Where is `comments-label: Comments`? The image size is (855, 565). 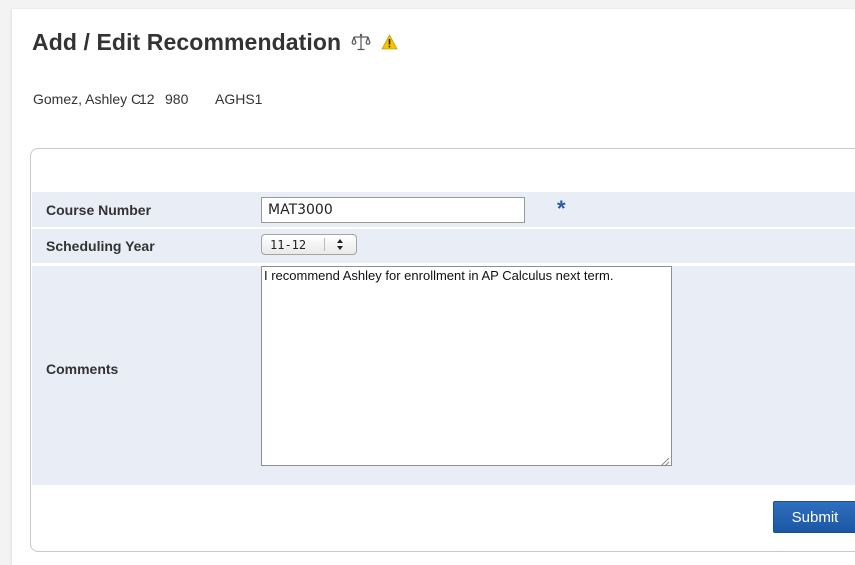
comments-label: Comments is located at coordinates (82, 369).